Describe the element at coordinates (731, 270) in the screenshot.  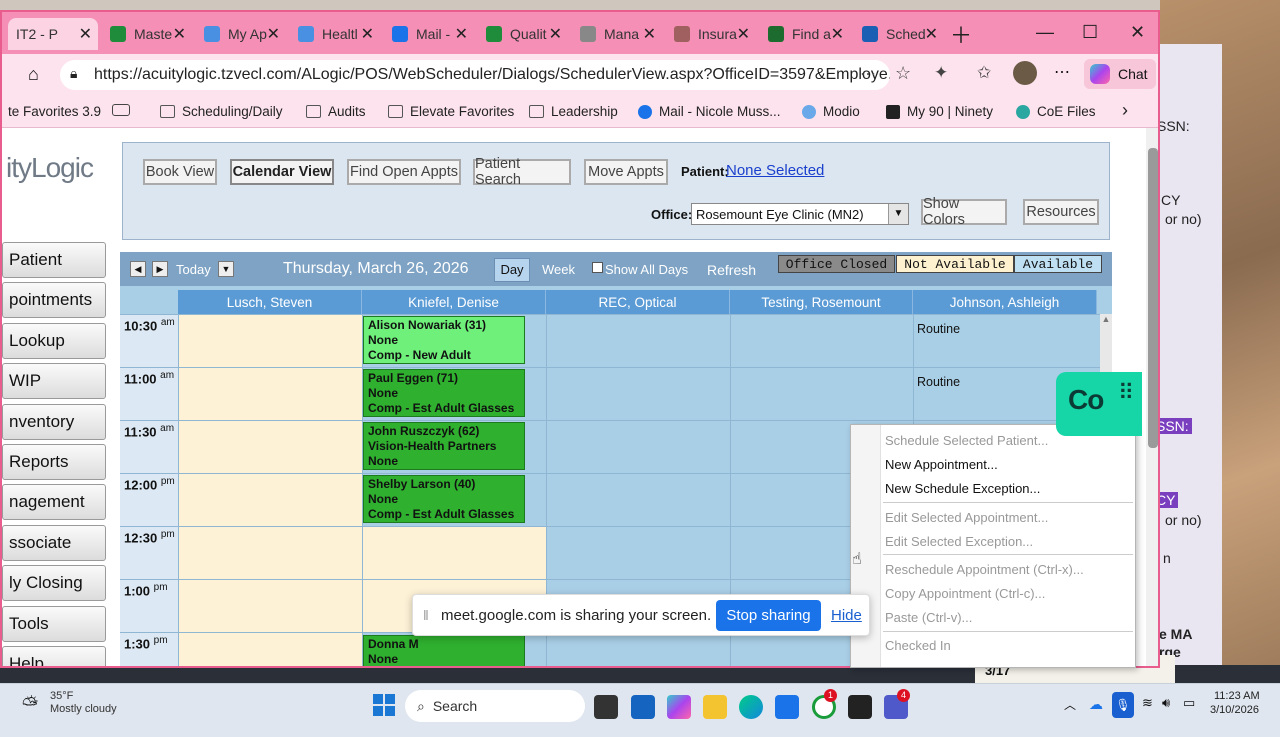
I see `refresh-button: Refresh` at that location.